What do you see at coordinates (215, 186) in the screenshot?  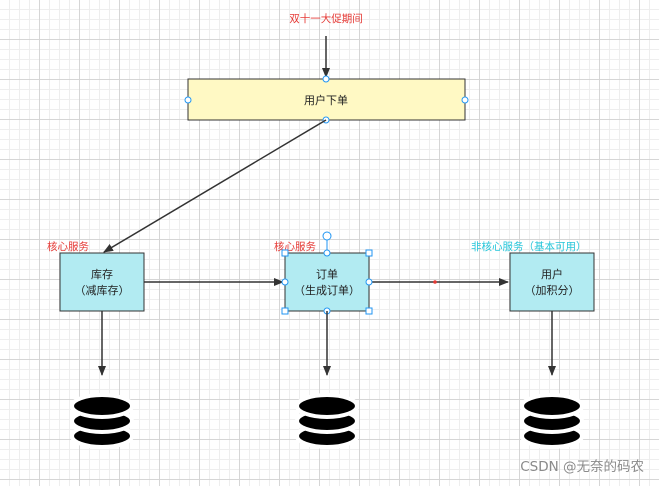 I see `arrow-order-to-inventory` at bounding box center [215, 186].